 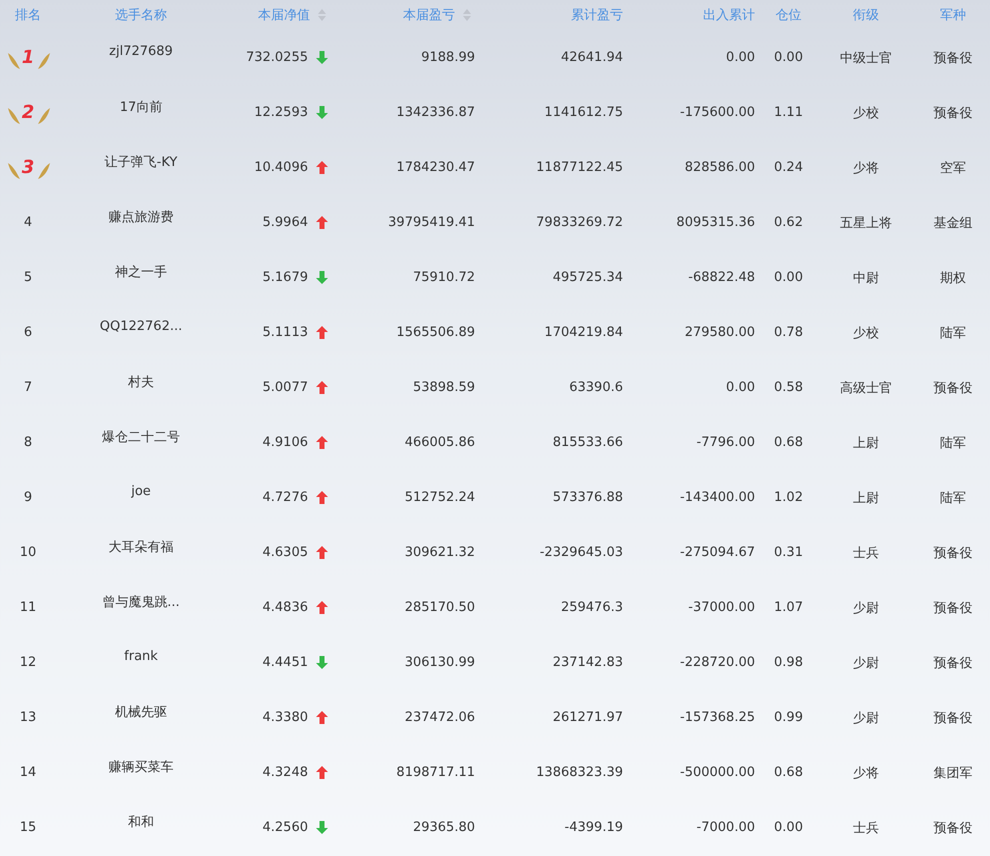 What do you see at coordinates (28, 222) in the screenshot?
I see `rank-number: 4` at bounding box center [28, 222].